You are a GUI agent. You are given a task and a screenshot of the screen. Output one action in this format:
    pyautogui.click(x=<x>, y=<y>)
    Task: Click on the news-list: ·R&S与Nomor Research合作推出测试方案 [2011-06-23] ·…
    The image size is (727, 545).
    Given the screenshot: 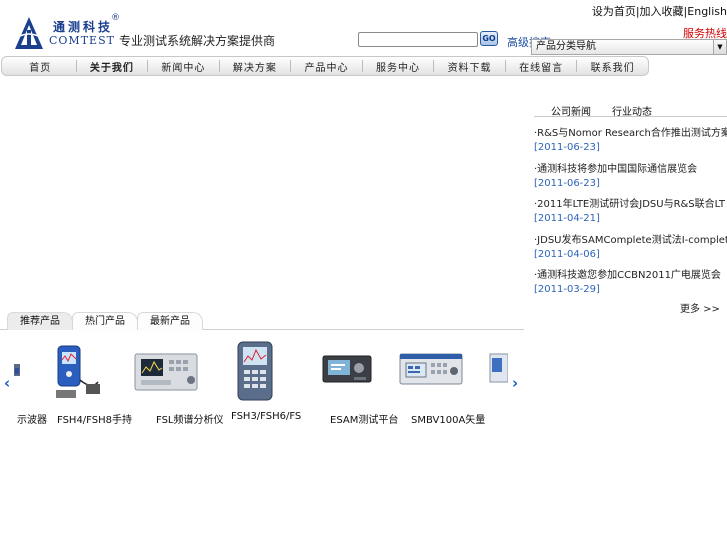 What is the action you would take?
    pyautogui.click(x=630, y=213)
    